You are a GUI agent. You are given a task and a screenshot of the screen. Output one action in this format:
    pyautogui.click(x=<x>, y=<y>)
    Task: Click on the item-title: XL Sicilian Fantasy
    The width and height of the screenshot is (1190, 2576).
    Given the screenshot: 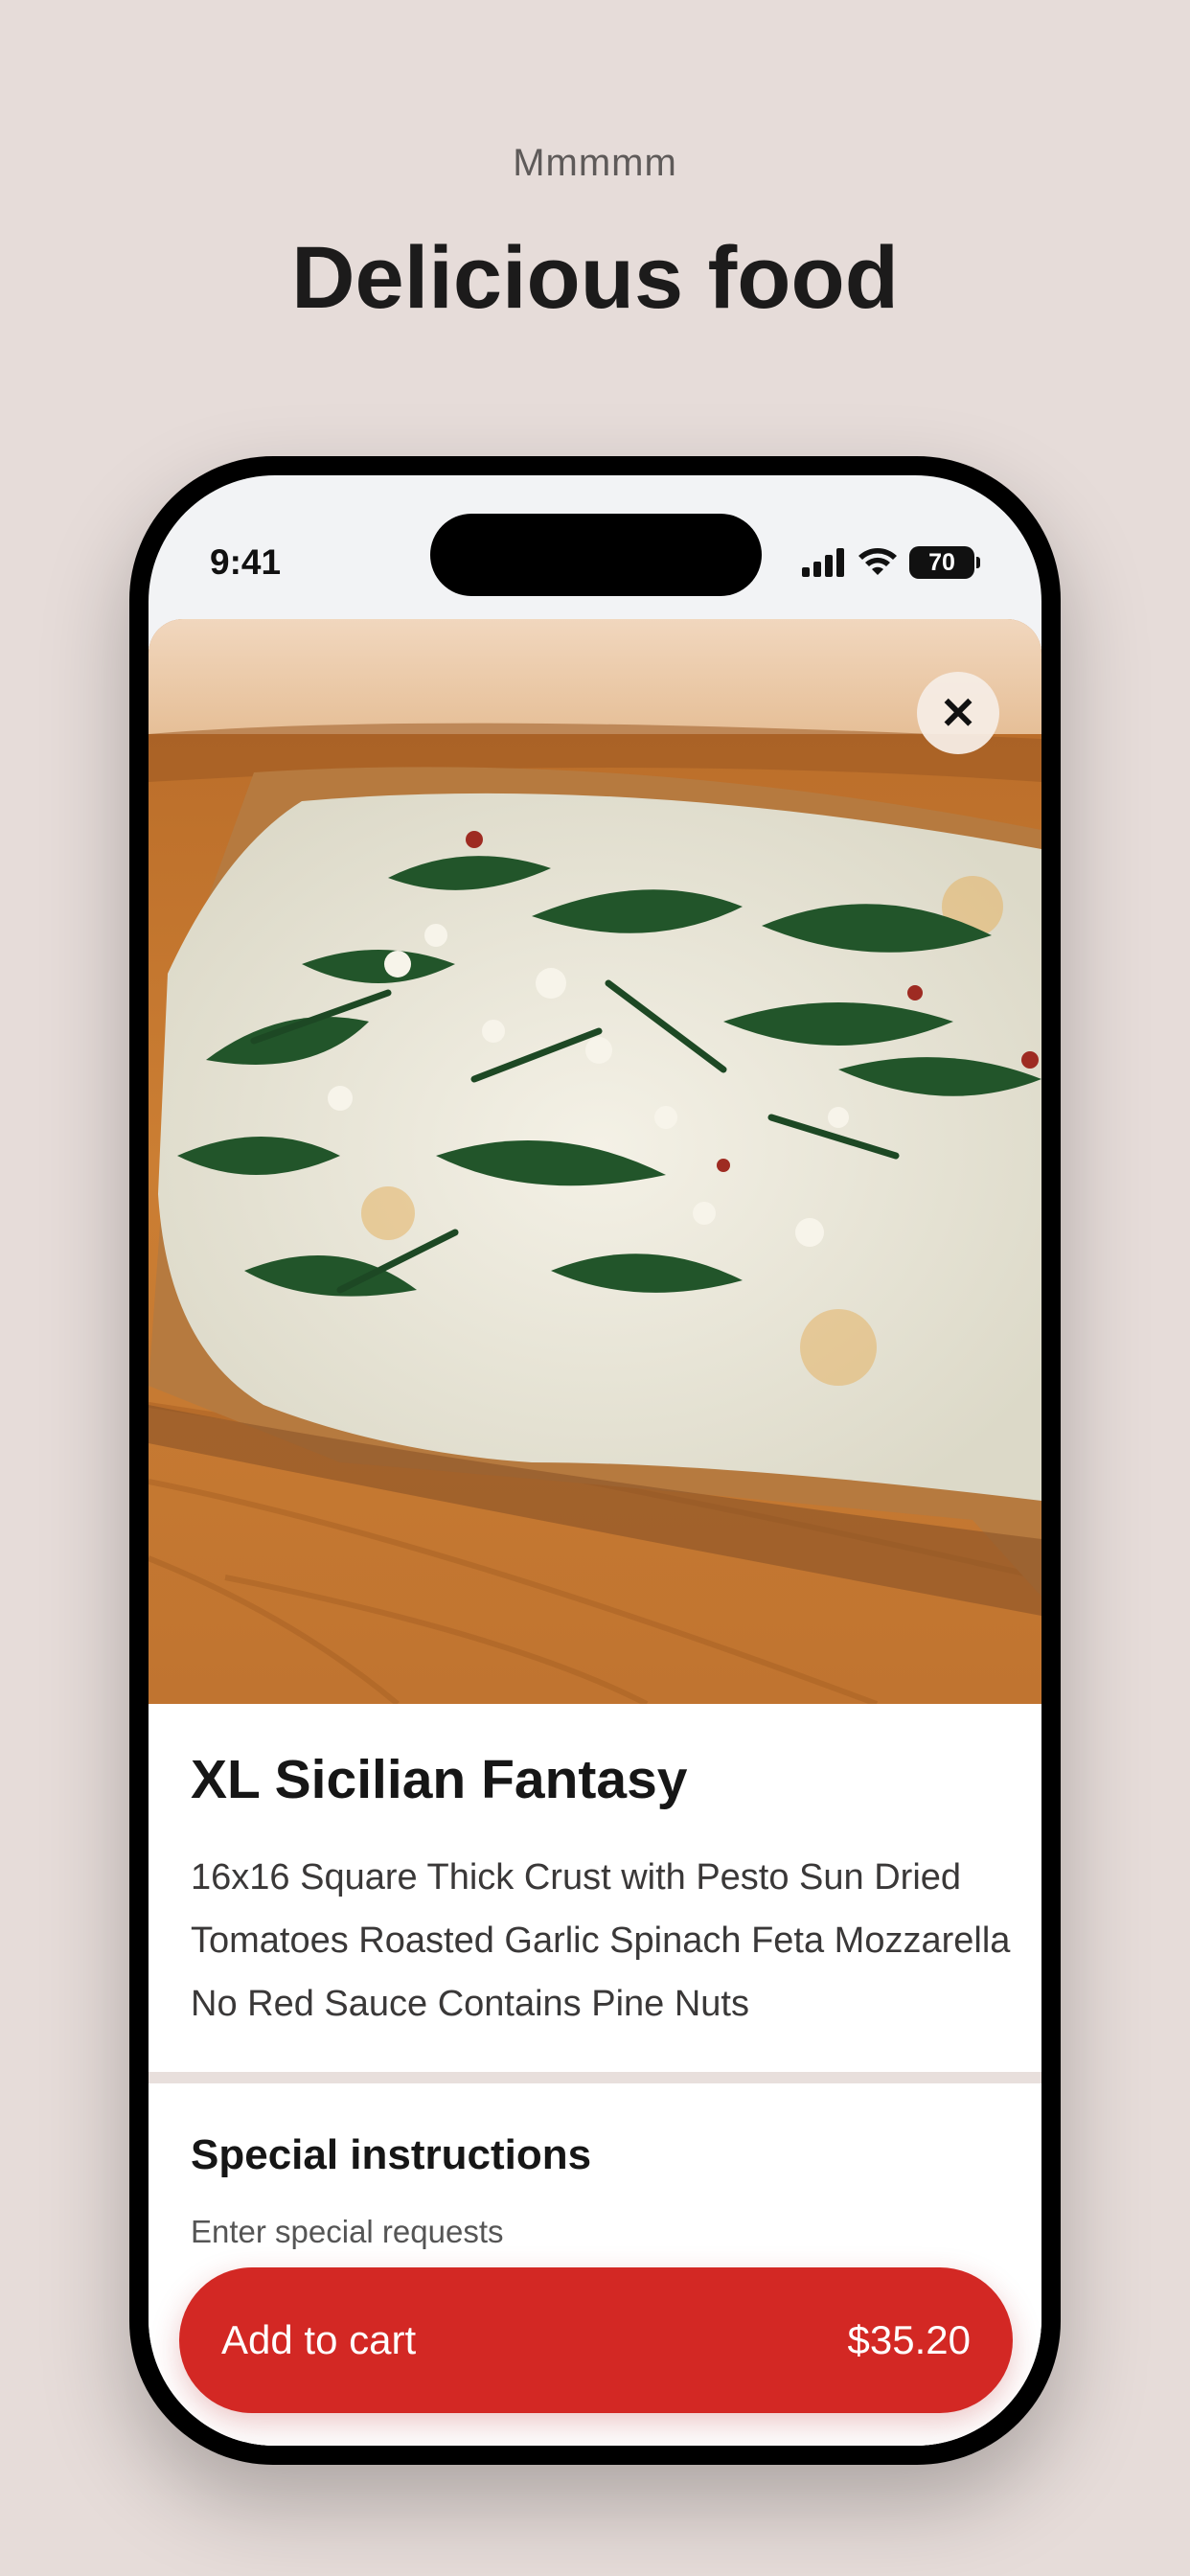 What is the action you would take?
    pyautogui.click(x=440, y=1779)
    